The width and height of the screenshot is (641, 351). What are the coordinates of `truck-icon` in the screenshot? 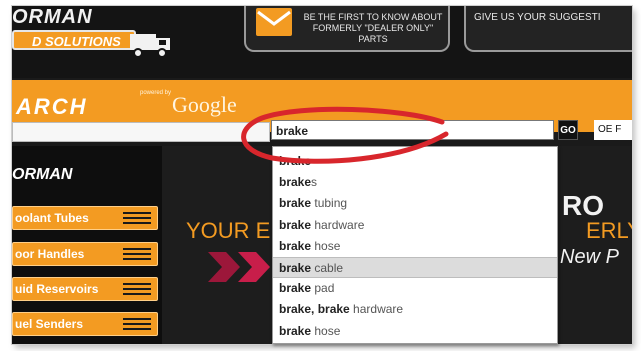 It's located at (150, 46).